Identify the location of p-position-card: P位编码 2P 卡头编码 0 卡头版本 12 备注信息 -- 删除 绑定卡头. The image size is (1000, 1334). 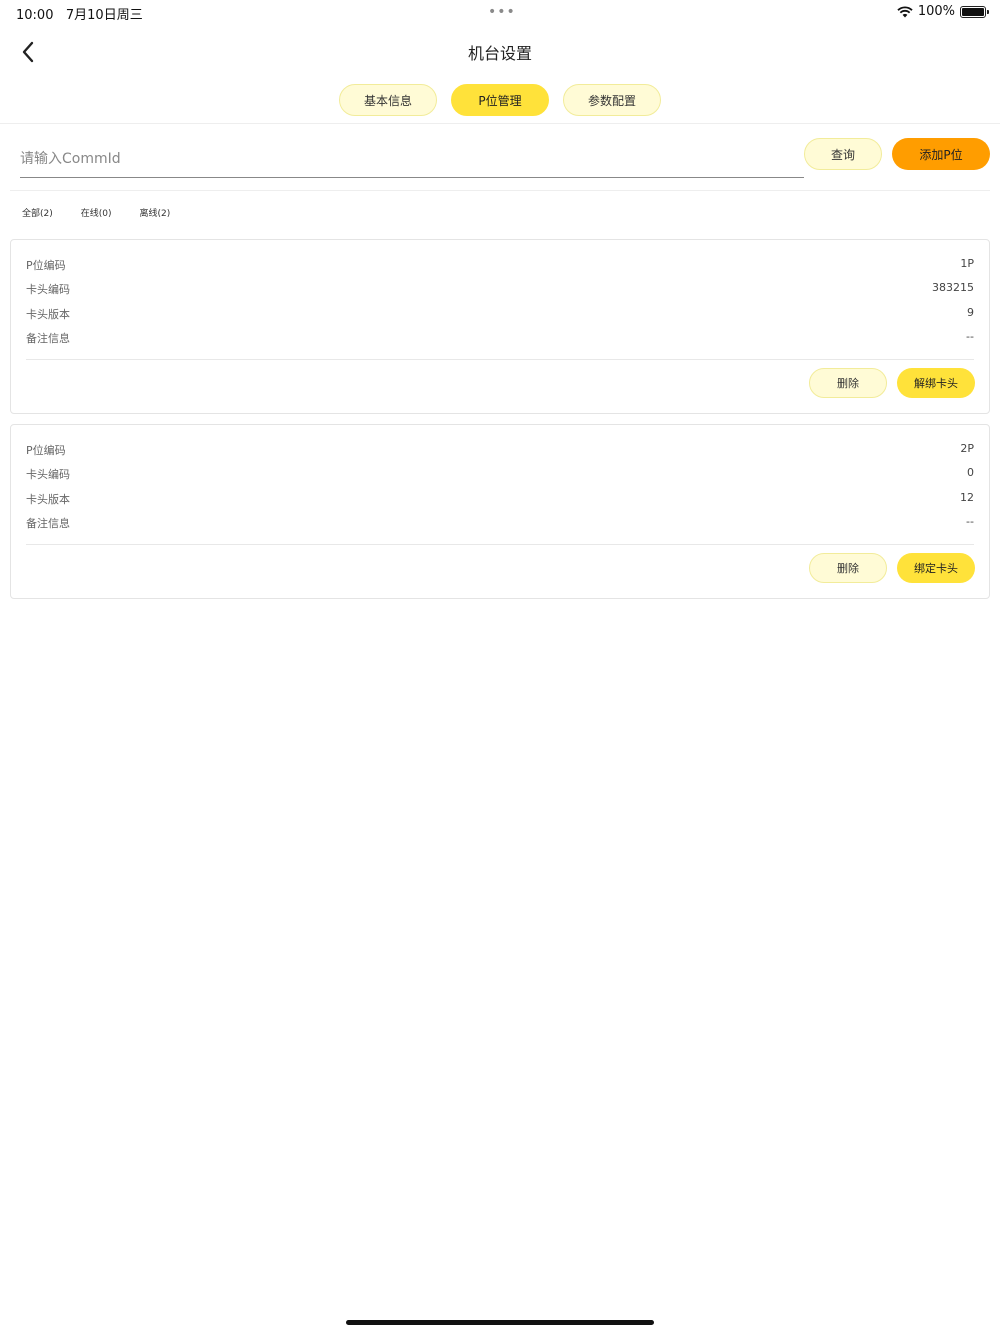
(500, 511).